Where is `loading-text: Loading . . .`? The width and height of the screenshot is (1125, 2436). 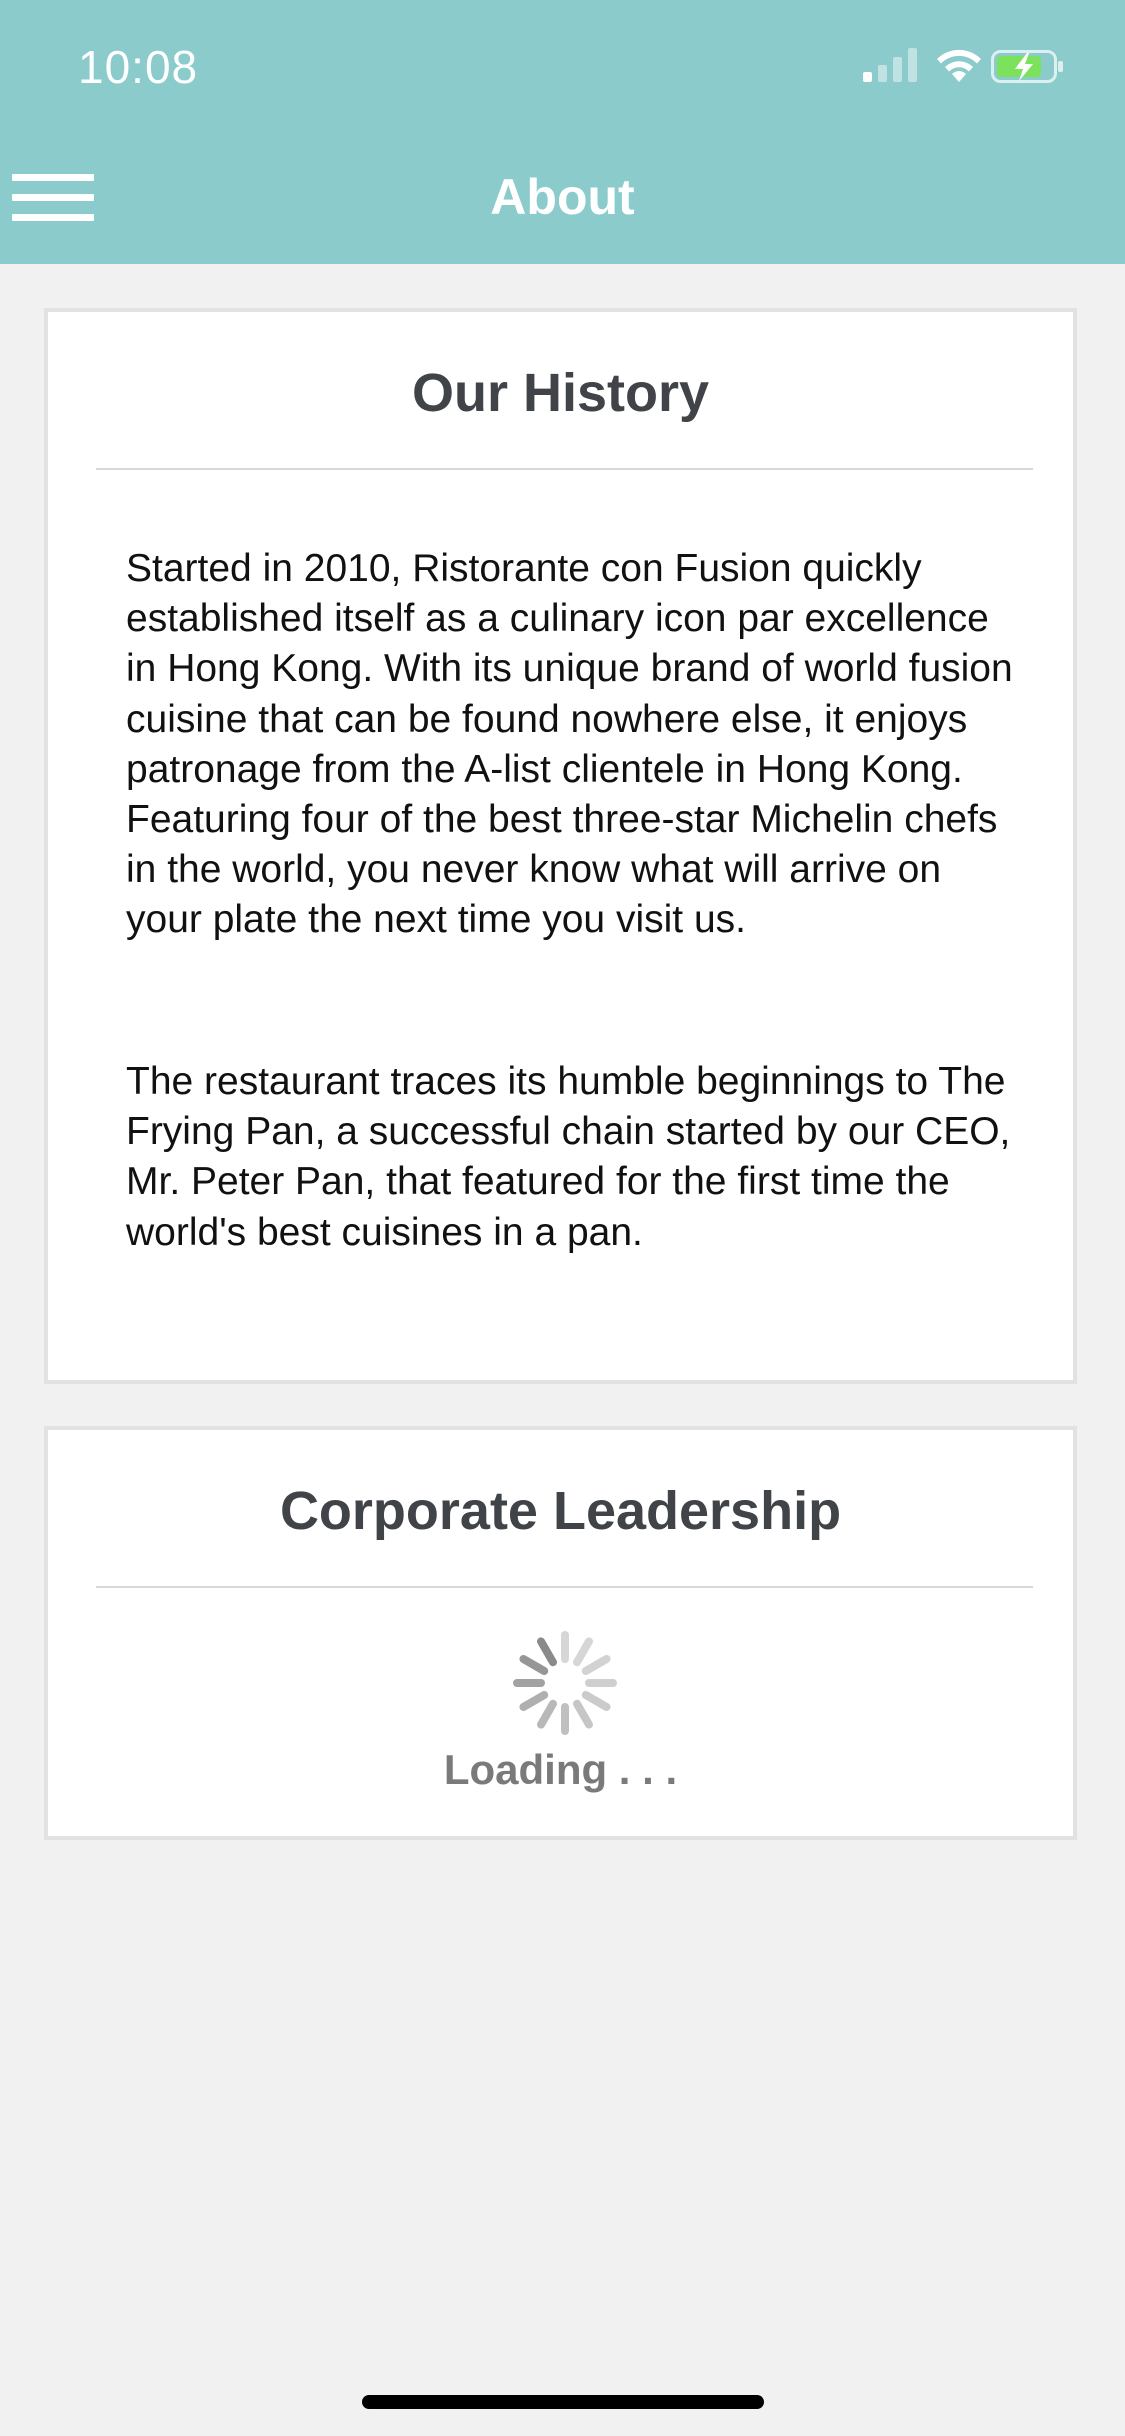
loading-text: Loading . . . is located at coordinates (560, 1769).